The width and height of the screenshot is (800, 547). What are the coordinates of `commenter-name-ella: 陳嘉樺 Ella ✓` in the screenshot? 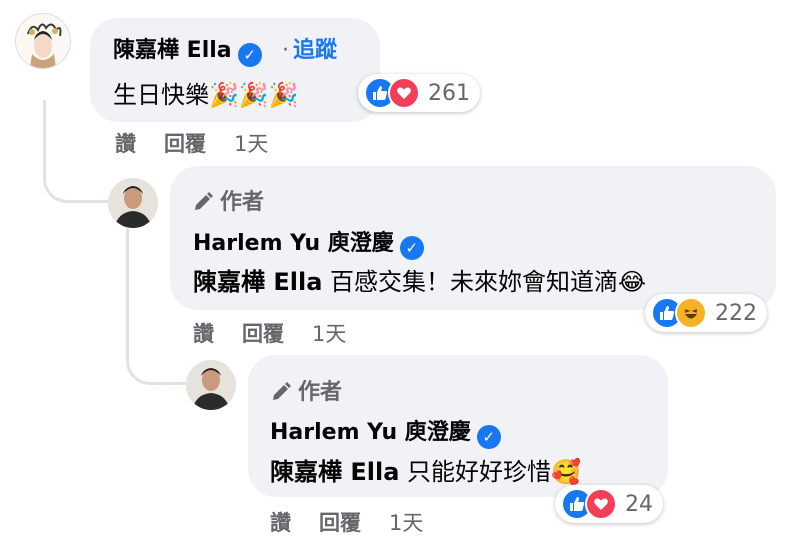 It's located at (187, 49).